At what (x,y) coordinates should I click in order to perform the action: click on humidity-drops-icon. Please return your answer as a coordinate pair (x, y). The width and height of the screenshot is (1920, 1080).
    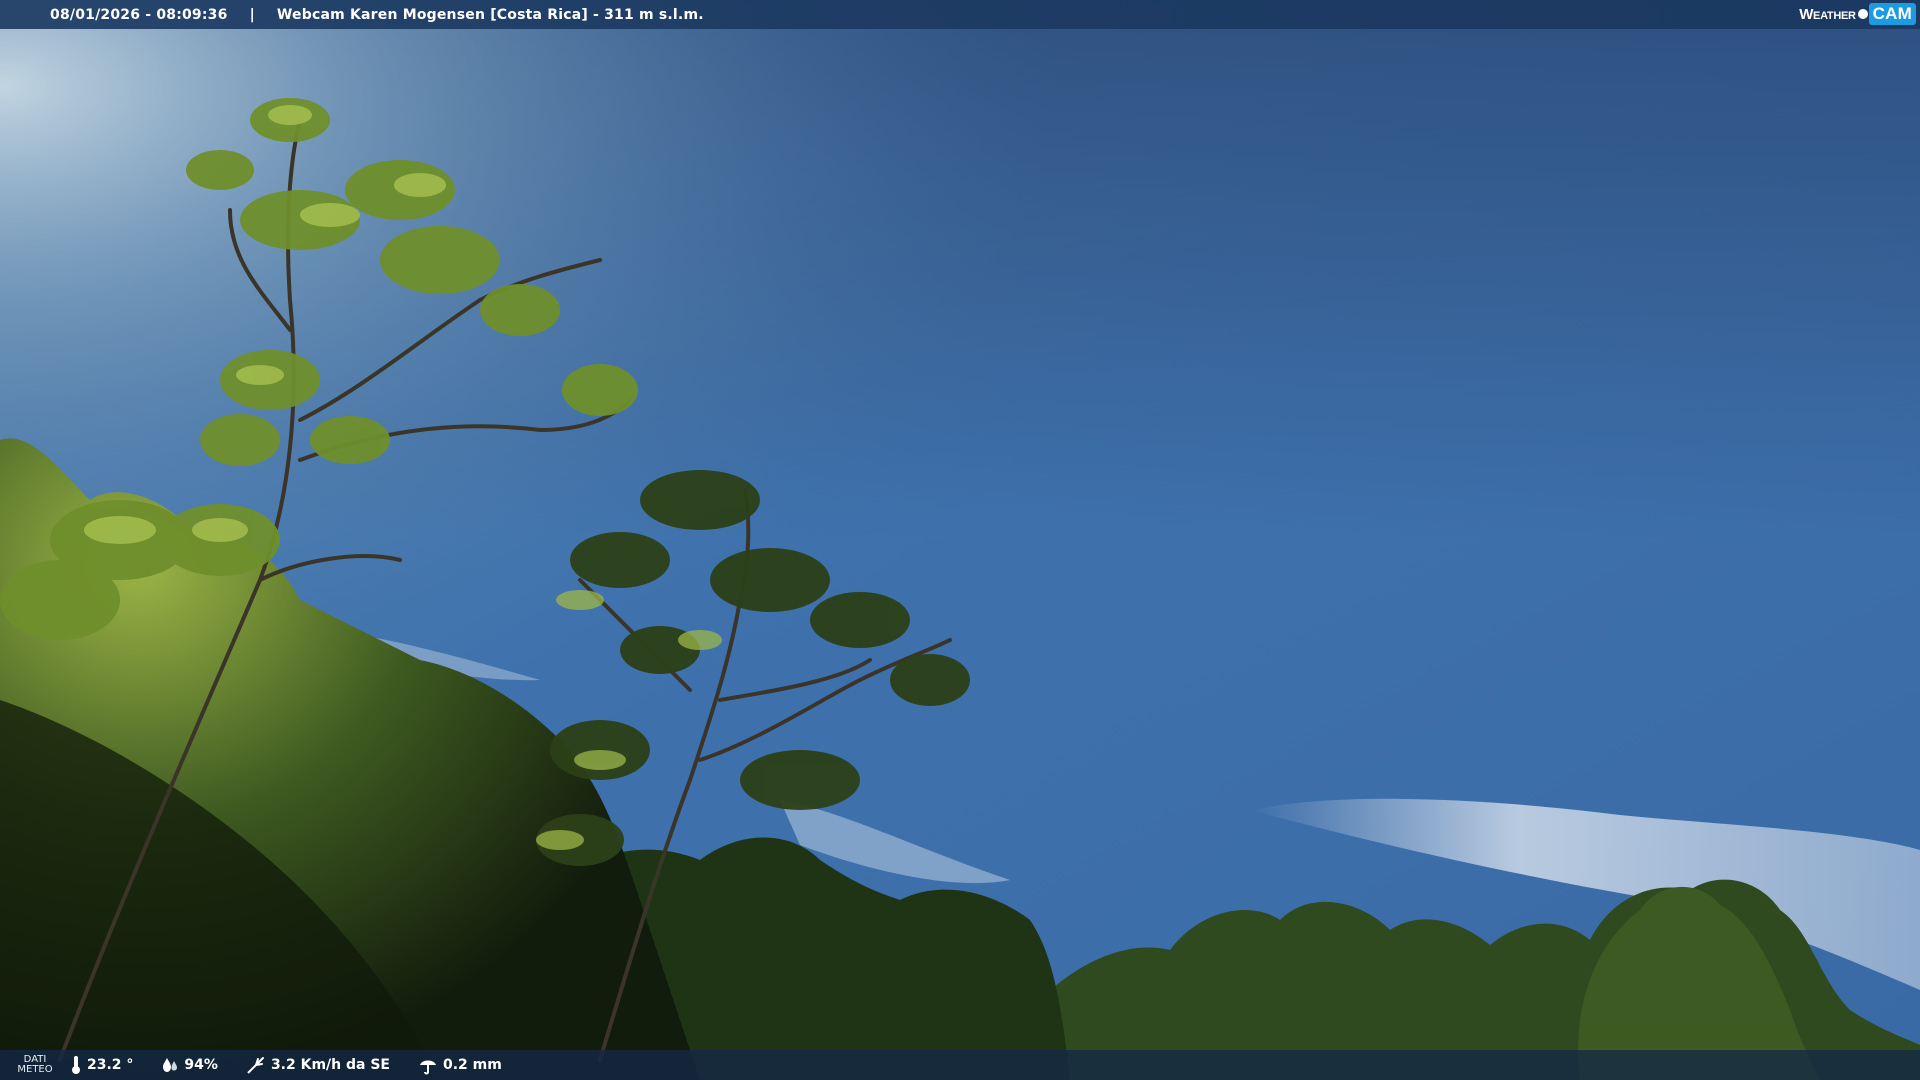
    Looking at the image, I should click on (170, 1065).